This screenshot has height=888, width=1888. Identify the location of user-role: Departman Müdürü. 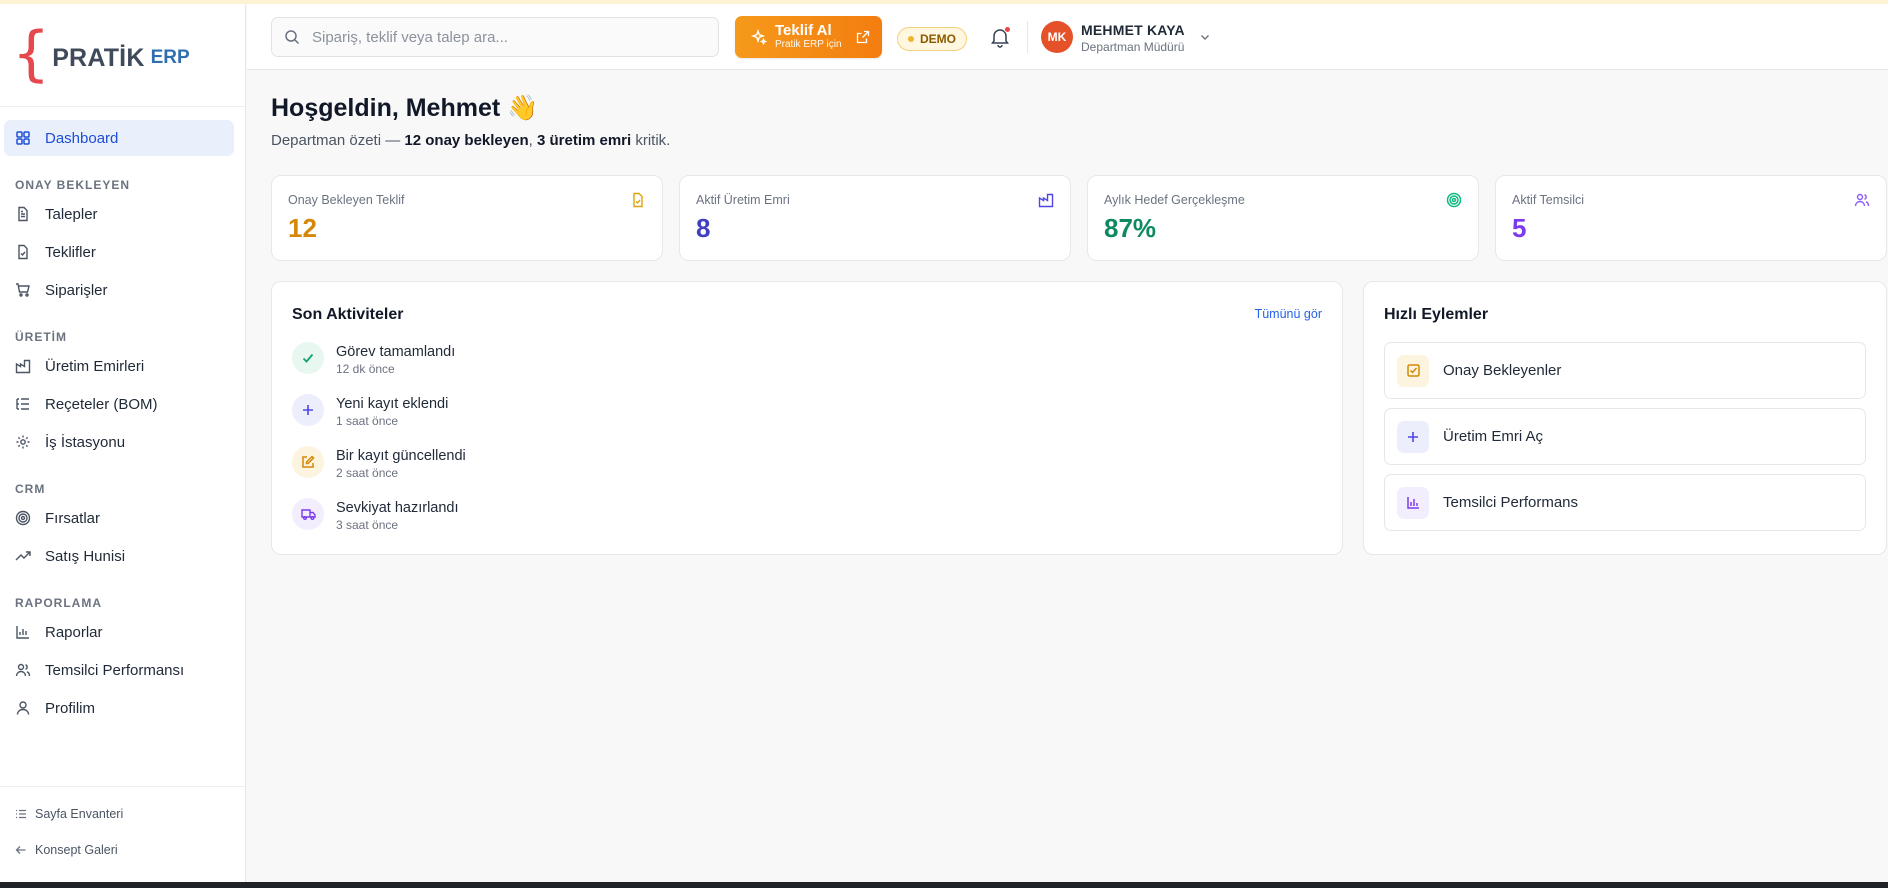
(1133, 47).